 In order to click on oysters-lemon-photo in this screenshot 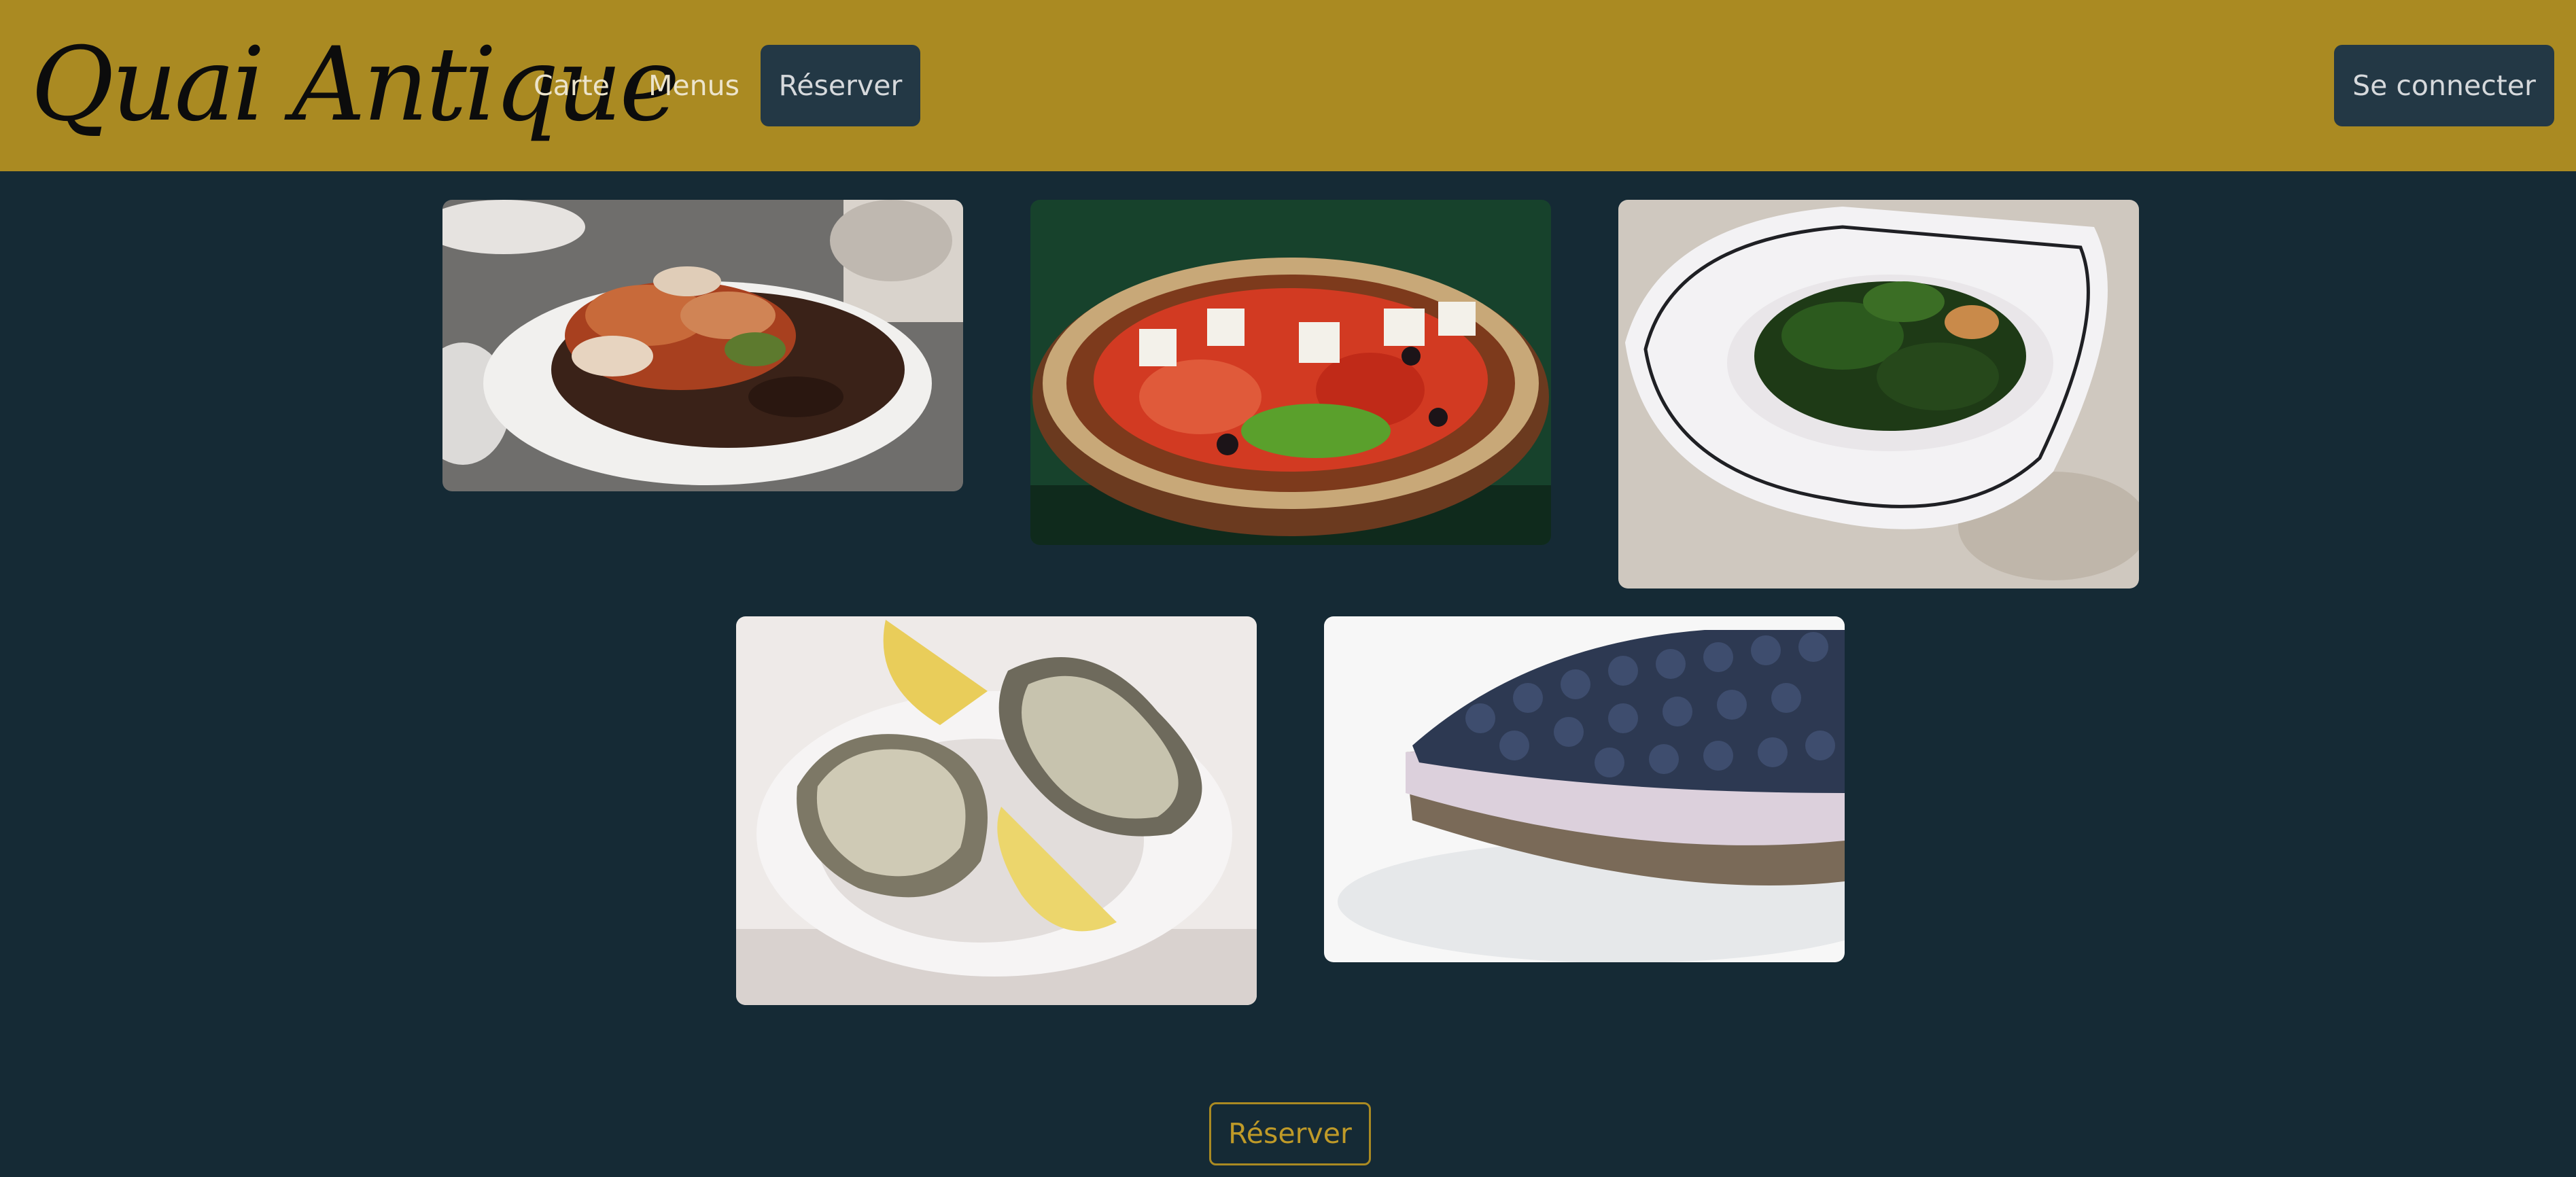, I will do `click(996, 811)`.